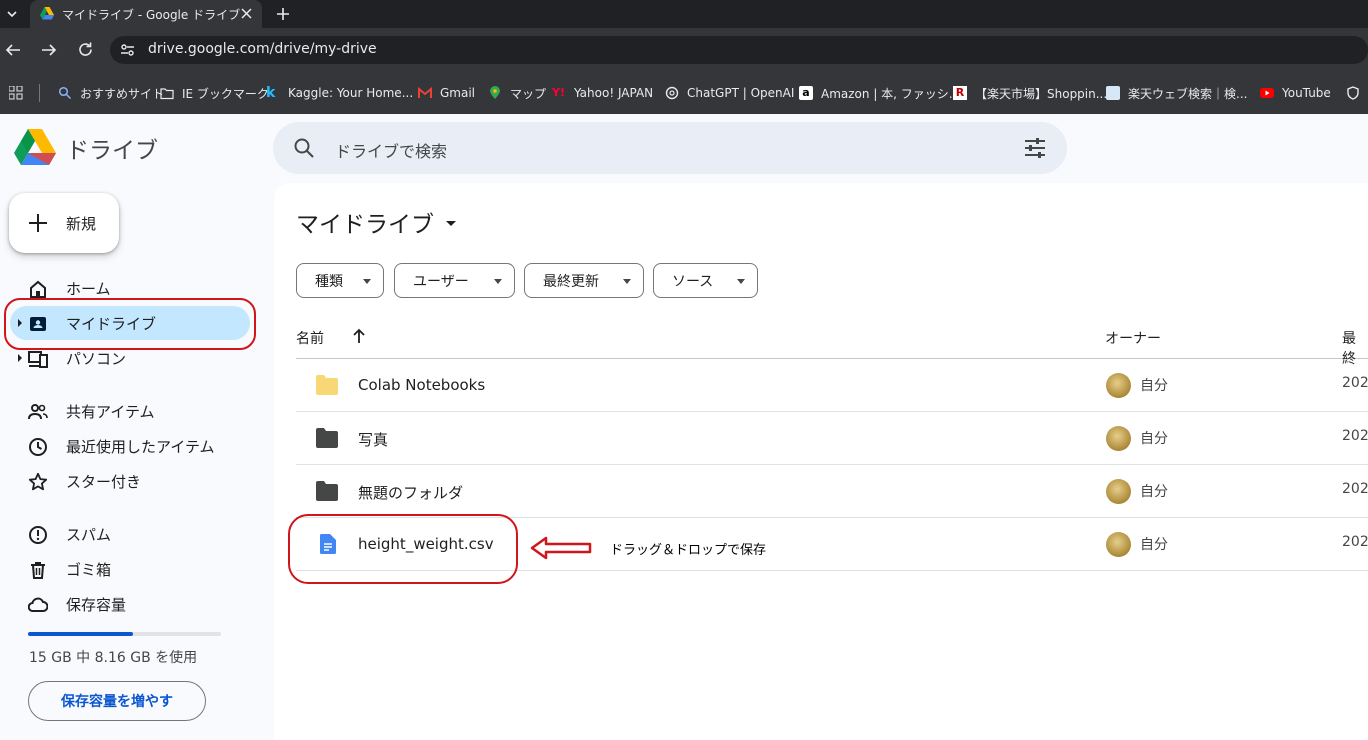 The height and width of the screenshot is (740, 1368). I want to click on filter-user: ユーザー, so click(454, 280).